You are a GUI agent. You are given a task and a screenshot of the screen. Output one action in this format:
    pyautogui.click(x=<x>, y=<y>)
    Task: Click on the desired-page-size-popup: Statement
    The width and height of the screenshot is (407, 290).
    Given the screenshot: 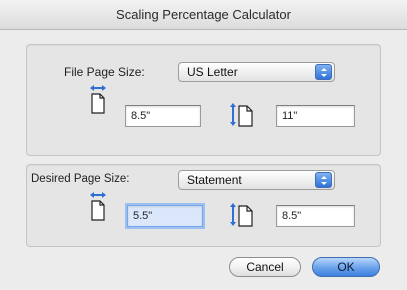 What is the action you would take?
    pyautogui.click(x=256, y=180)
    